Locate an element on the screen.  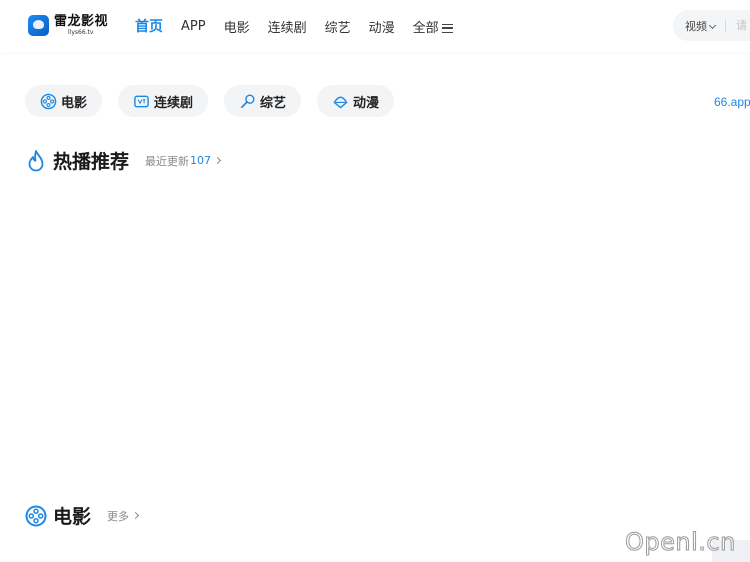
promo-link: 66.app is located at coordinates (732, 102).